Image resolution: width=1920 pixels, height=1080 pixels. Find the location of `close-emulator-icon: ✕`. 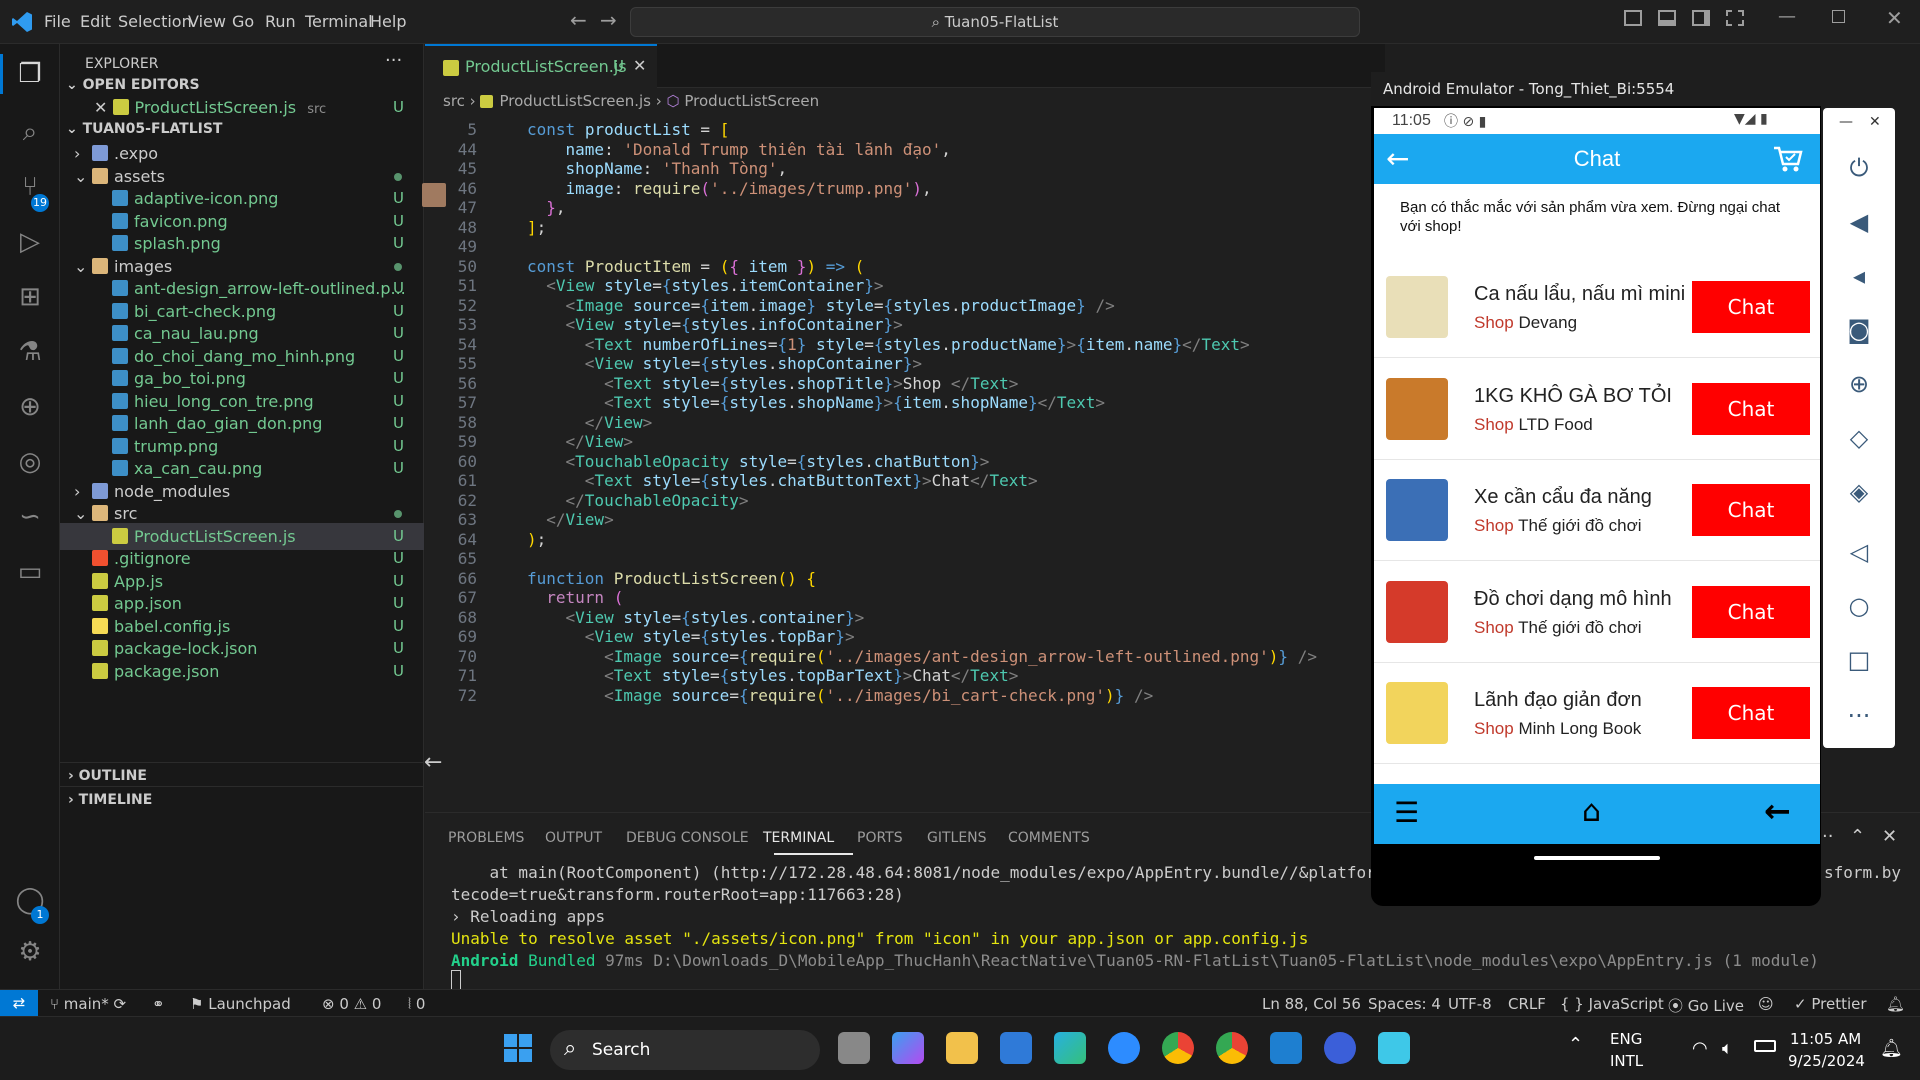

close-emulator-icon: ✕ is located at coordinates (1875, 122).